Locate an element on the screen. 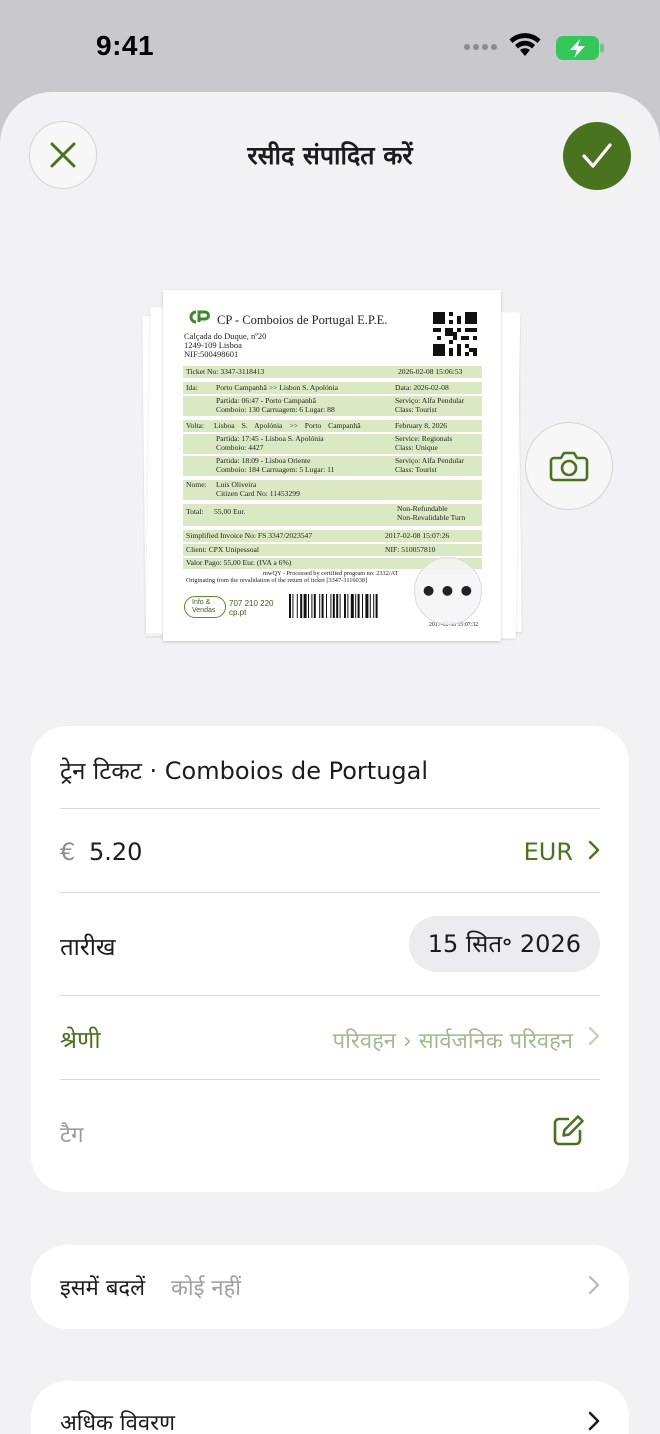  tags-field: टैग is located at coordinates (71, 1134).